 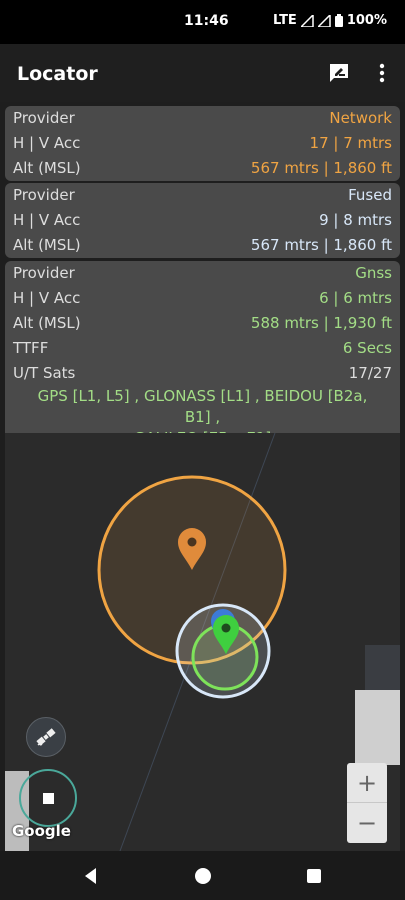 I want to click on accuracy-row: H | V Acc 9 | 8 mtrs, so click(x=202, y=220).